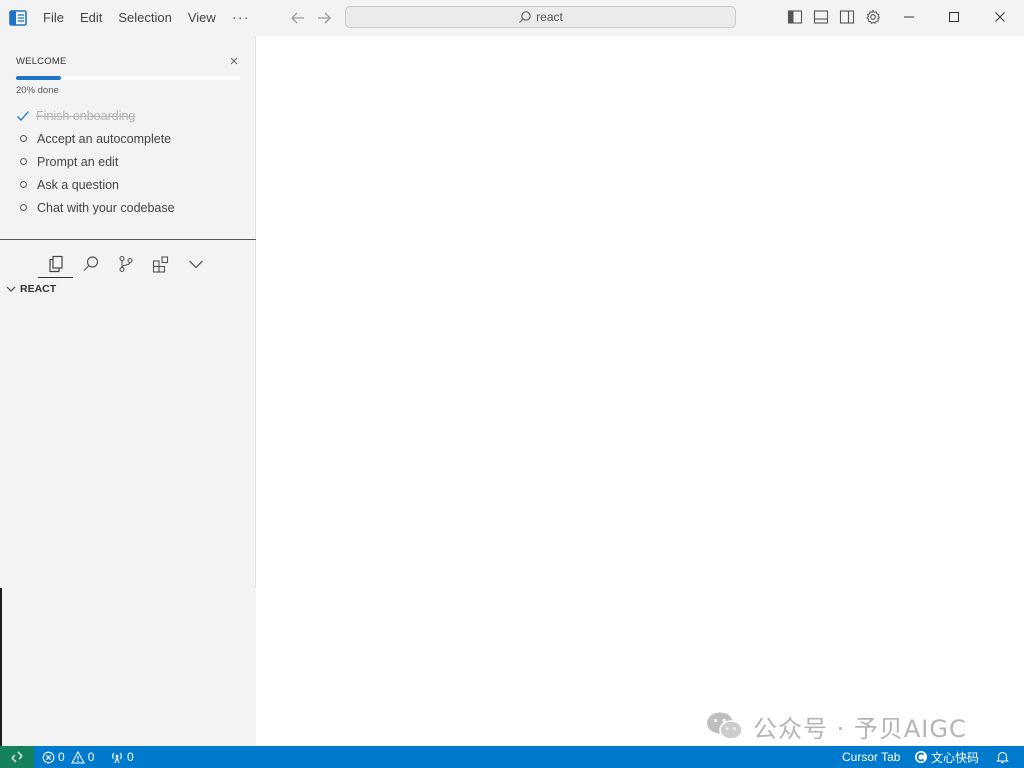 This screenshot has height=768, width=1024. What do you see at coordinates (860, 728) in the screenshot?
I see `watermark-text: 公众号 · 予贝AIGC` at bounding box center [860, 728].